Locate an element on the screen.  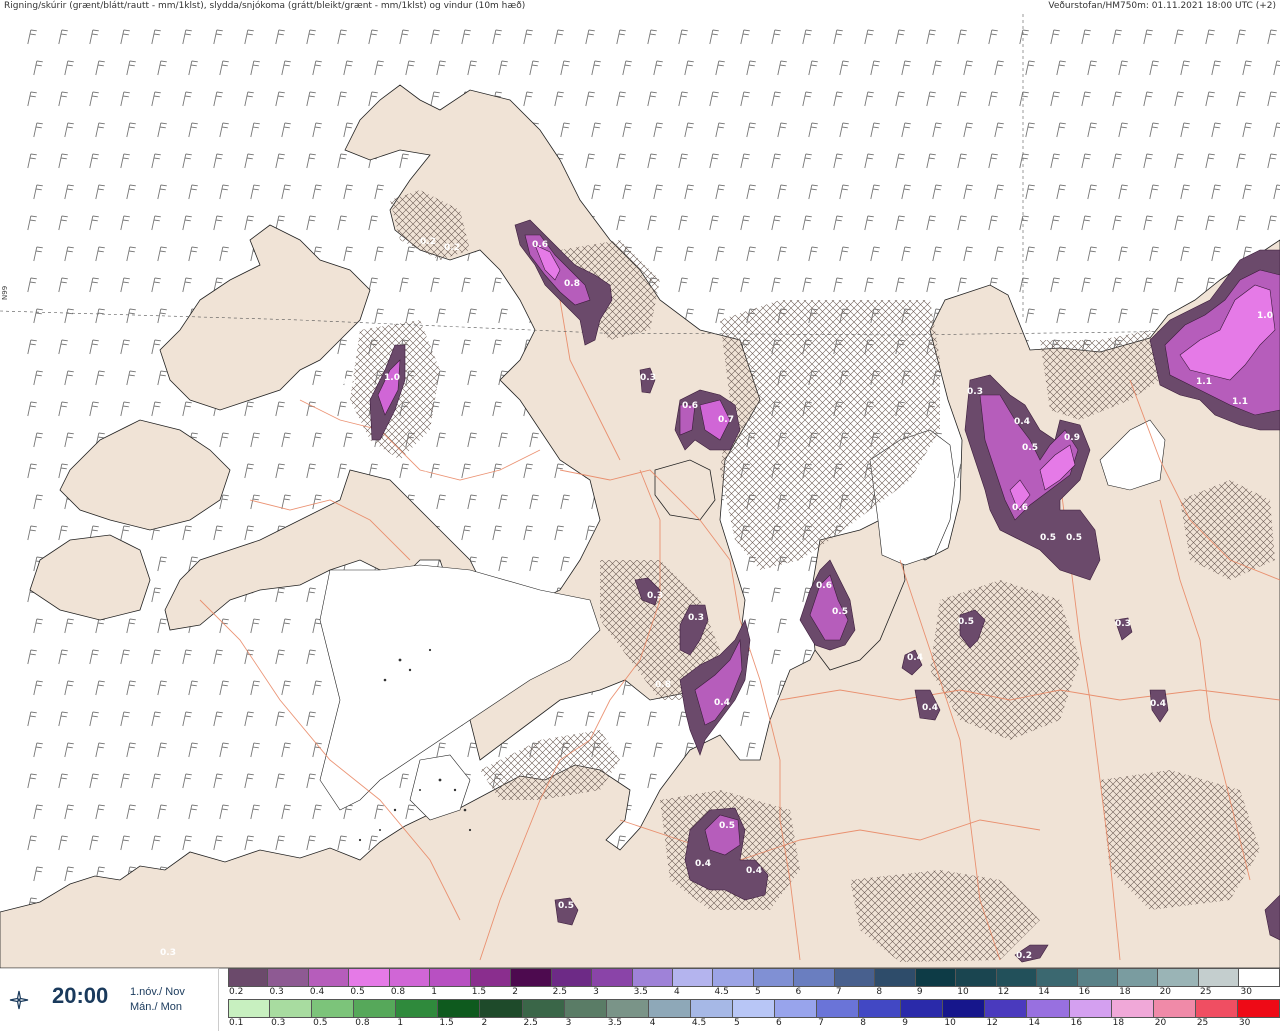
compass-star-icon is located at coordinates (19, 1000).